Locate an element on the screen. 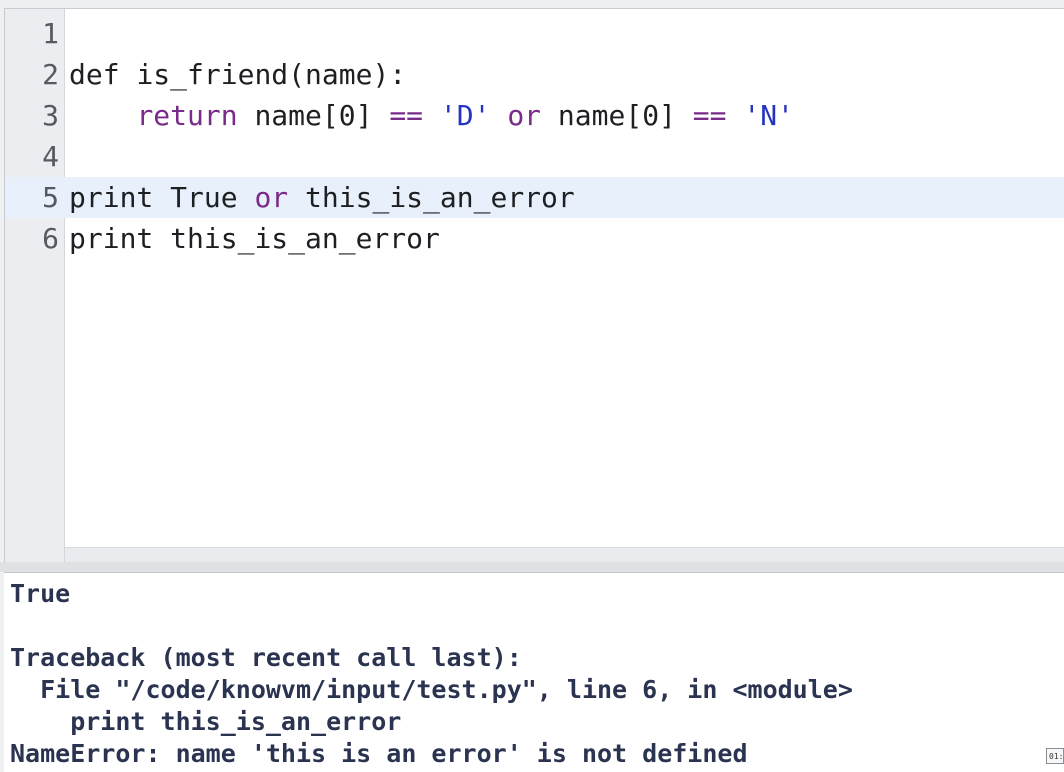  line-number: 3 is located at coordinates (50, 115).